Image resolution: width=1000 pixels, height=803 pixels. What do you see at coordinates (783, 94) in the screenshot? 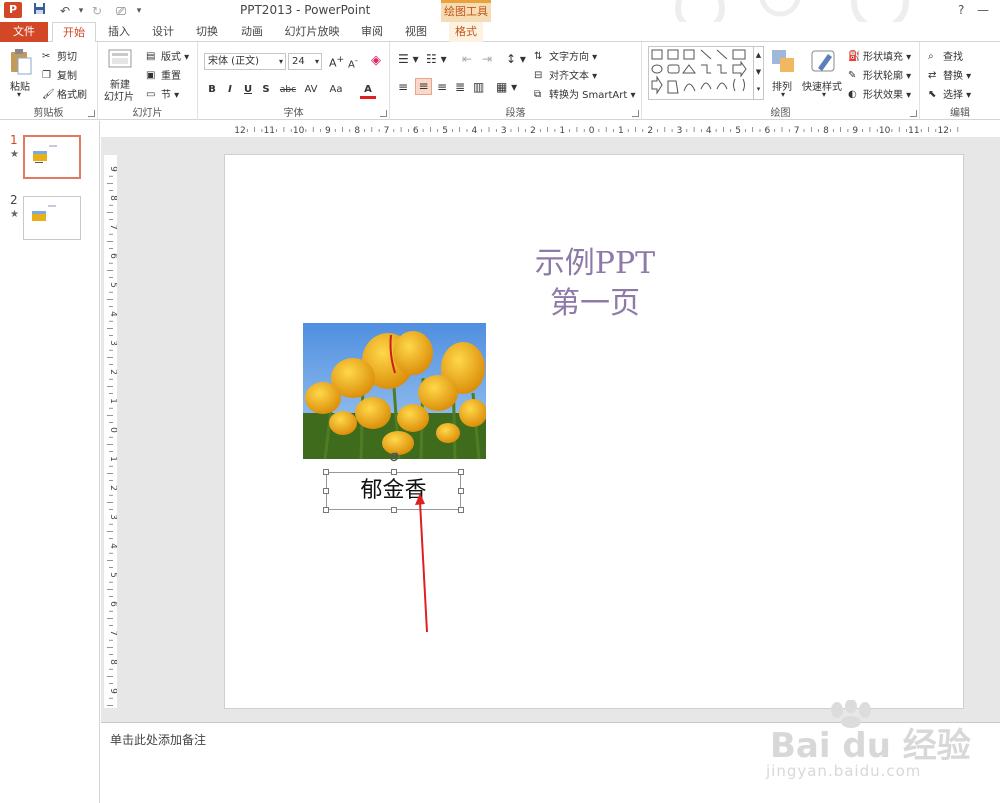
I see `arrange-dropdown-icon: ▾` at bounding box center [783, 94].